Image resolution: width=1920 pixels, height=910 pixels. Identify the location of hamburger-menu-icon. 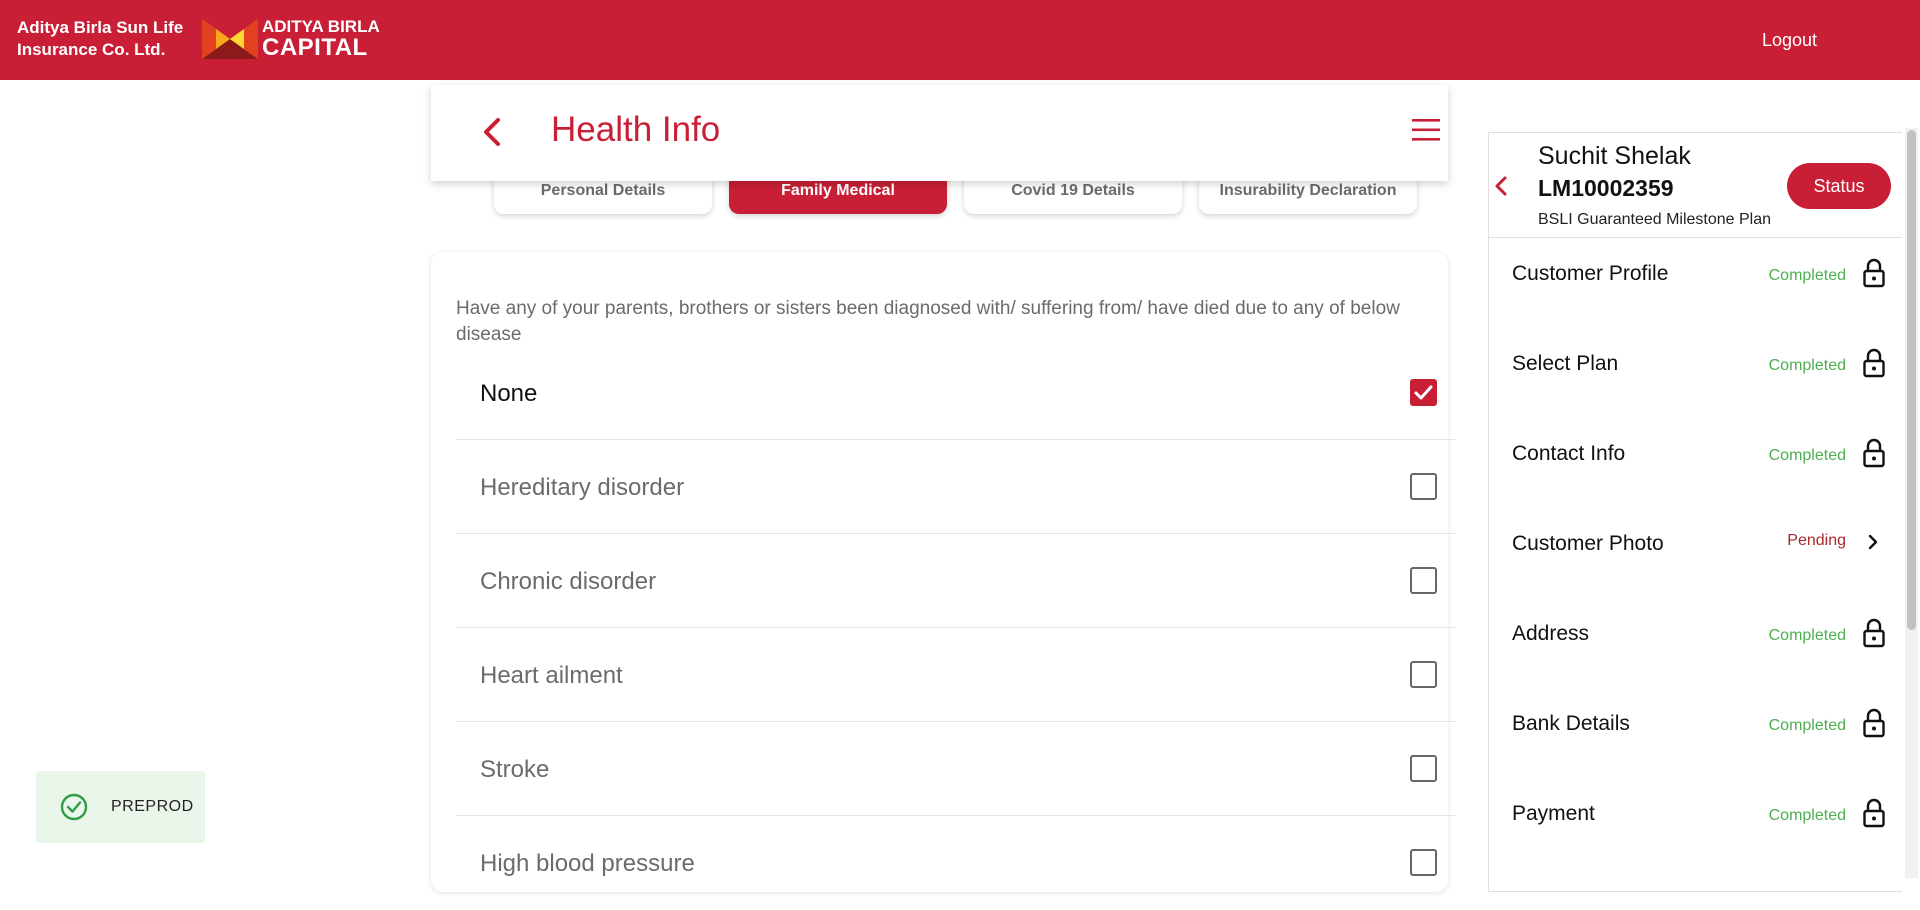
(1426, 130).